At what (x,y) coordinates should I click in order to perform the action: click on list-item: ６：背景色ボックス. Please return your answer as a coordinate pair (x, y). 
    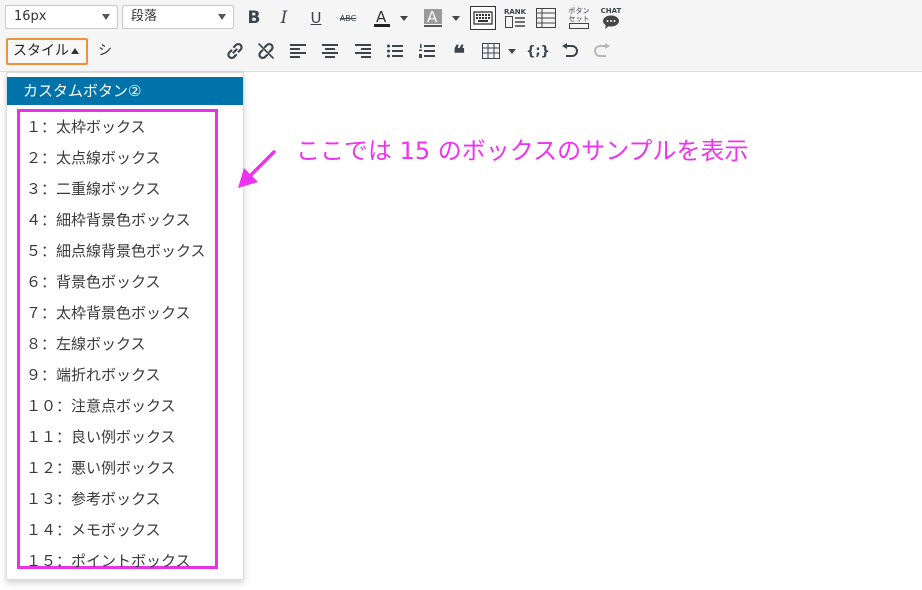
    Looking at the image, I should click on (93, 282).